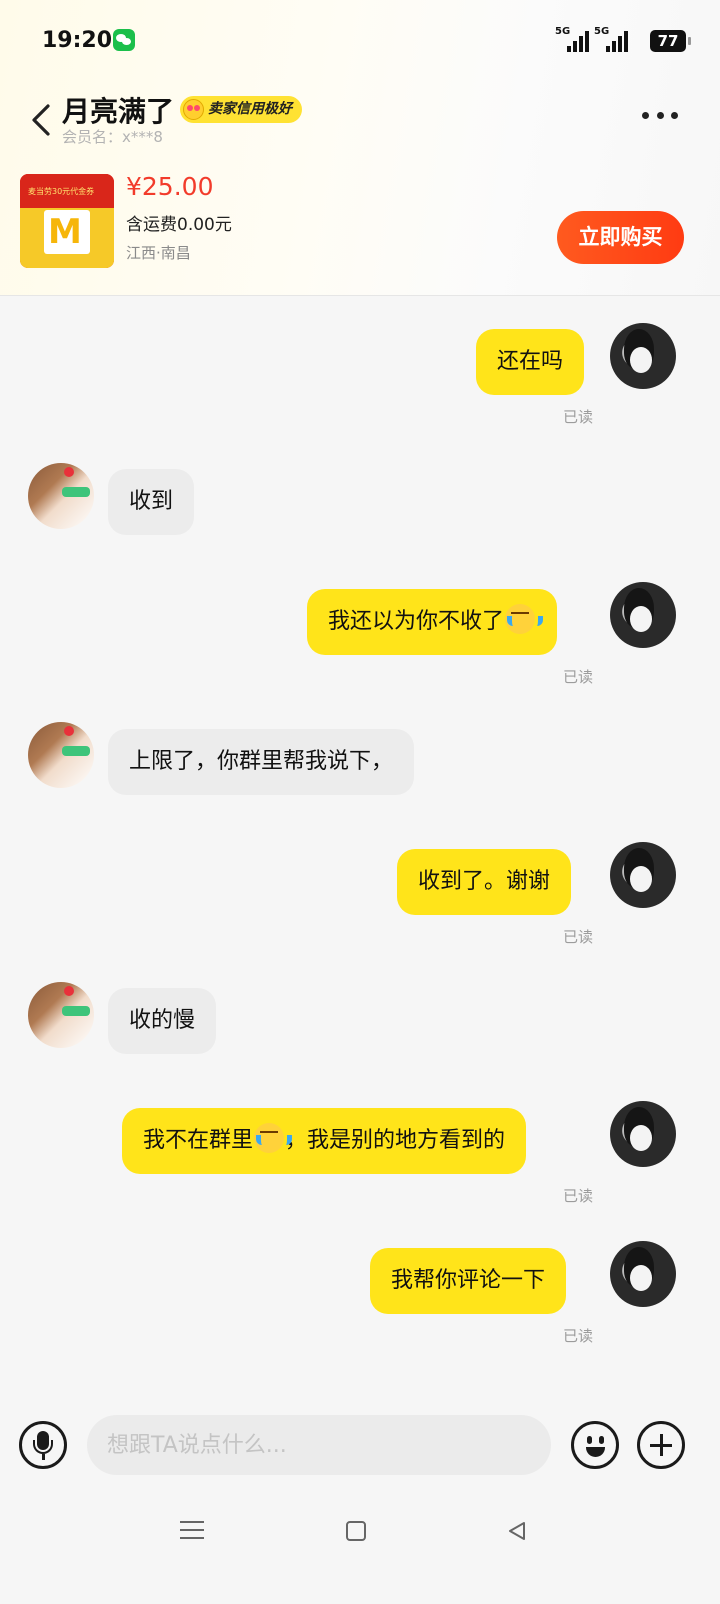 The height and width of the screenshot is (1604, 720). I want to click on more-dots-icon, so click(660, 118).